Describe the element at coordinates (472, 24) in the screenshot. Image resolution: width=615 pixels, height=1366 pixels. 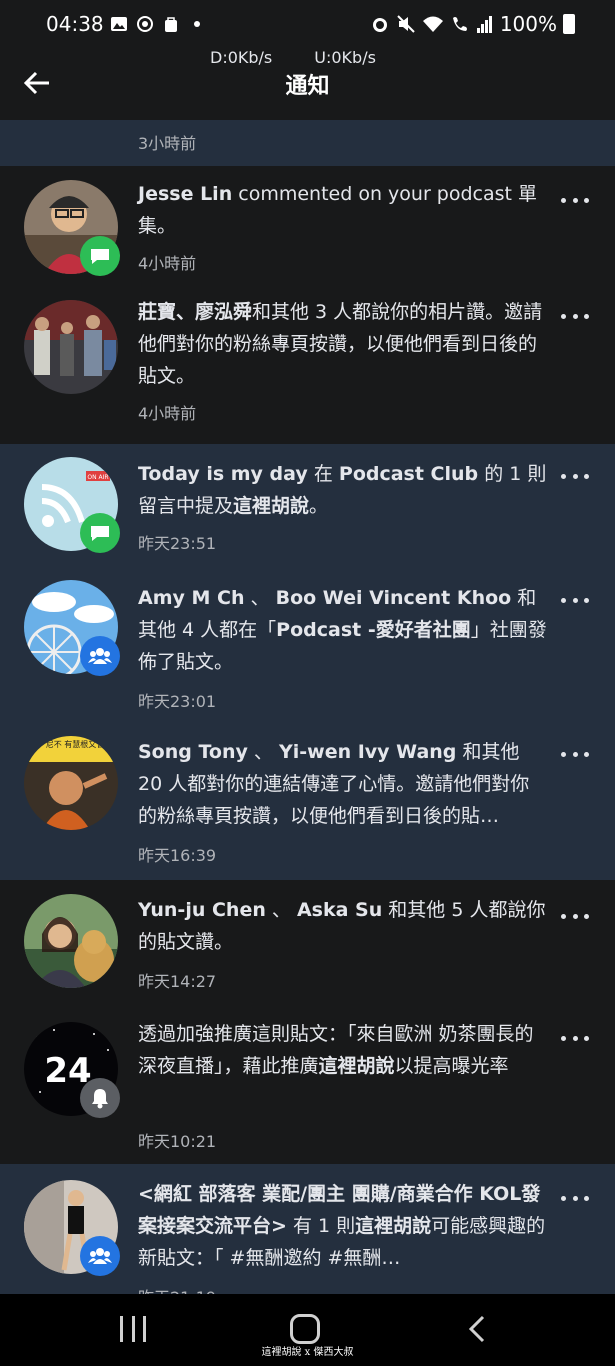
I see `status-right-icons: 100%` at that location.